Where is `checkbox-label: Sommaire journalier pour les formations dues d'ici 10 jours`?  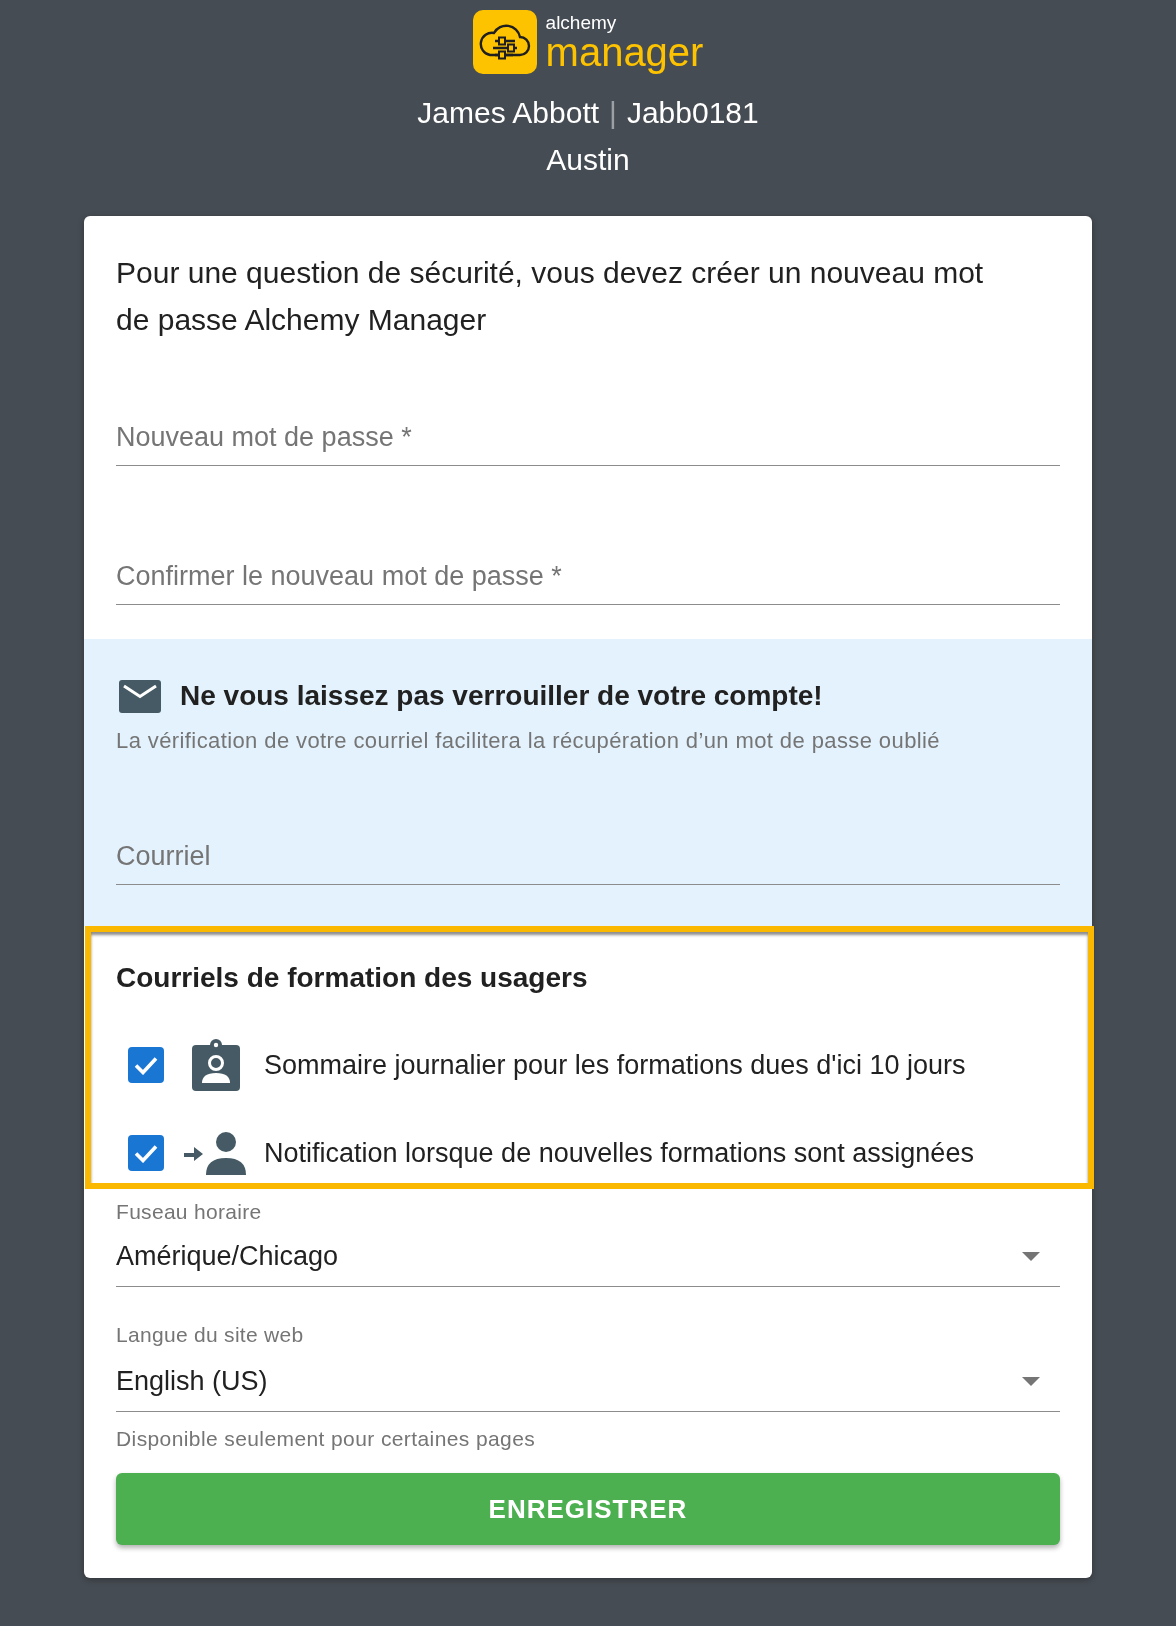 checkbox-label: Sommaire journalier pour les formations dues d'ici 10 jours is located at coordinates (615, 1065).